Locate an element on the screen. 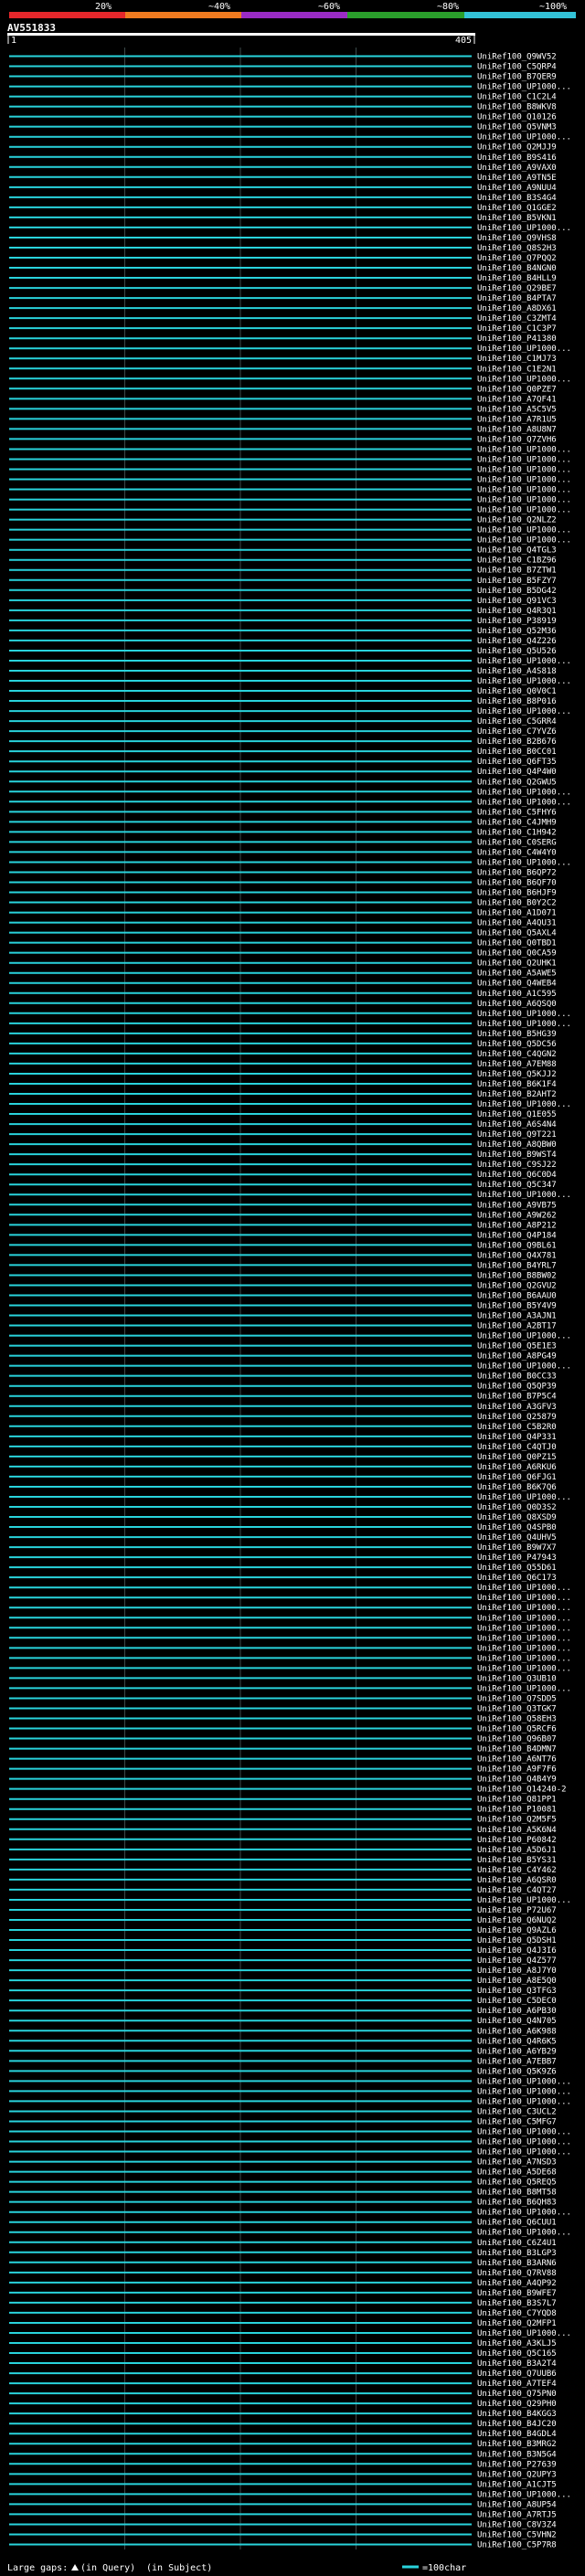  hit-label: UniRef100_B5VKN1 is located at coordinates (517, 218).